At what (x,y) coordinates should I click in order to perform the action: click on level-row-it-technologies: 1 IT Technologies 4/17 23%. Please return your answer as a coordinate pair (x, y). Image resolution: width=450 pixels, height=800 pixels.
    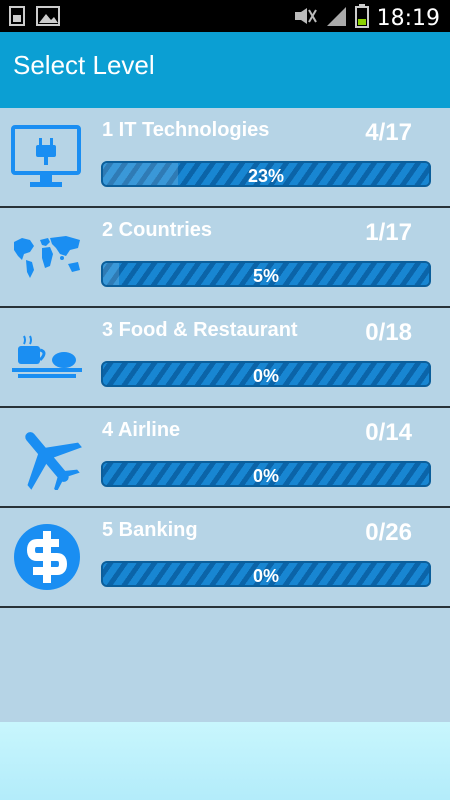
    Looking at the image, I should click on (225, 158).